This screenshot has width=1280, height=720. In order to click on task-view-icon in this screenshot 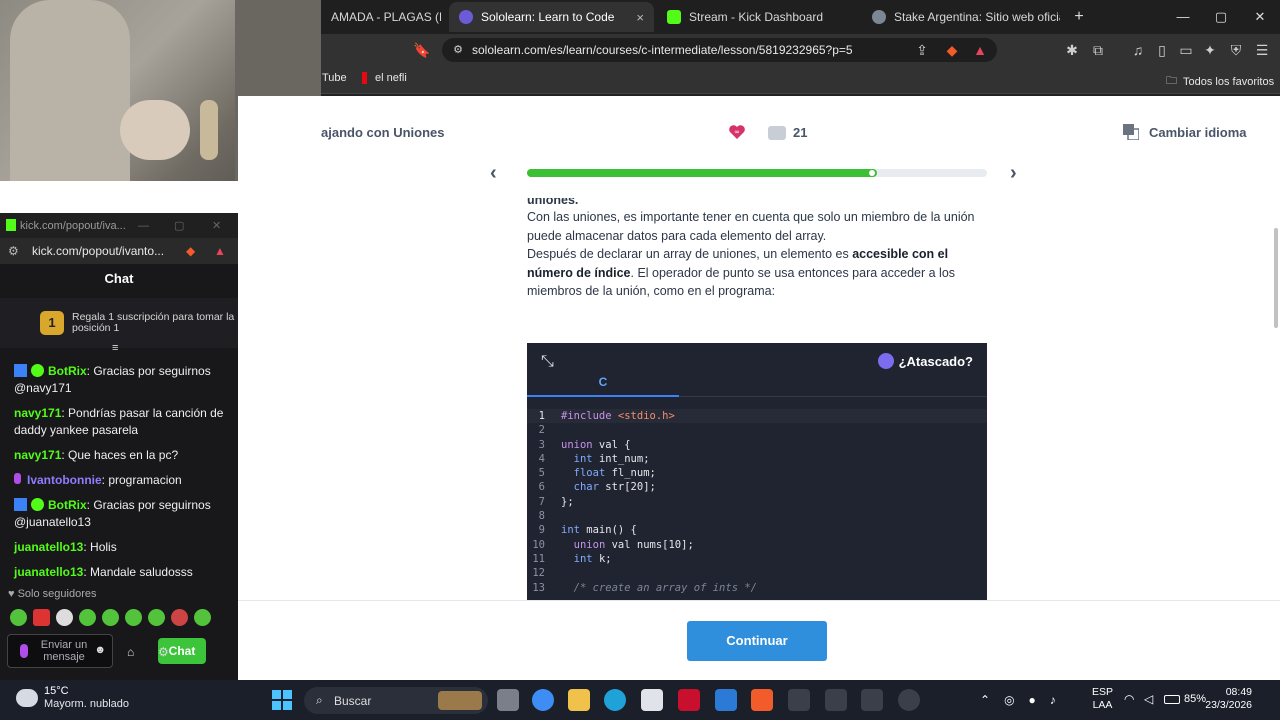, I will do `click(508, 700)`.